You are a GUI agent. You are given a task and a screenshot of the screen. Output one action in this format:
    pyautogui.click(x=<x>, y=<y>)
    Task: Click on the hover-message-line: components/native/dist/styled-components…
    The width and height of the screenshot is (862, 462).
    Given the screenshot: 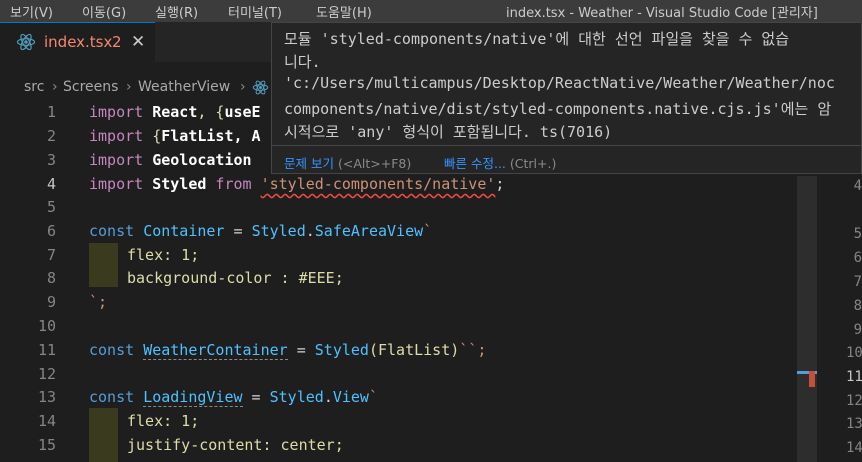 What is the action you would take?
    pyautogui.click(x=558, y=109)
    